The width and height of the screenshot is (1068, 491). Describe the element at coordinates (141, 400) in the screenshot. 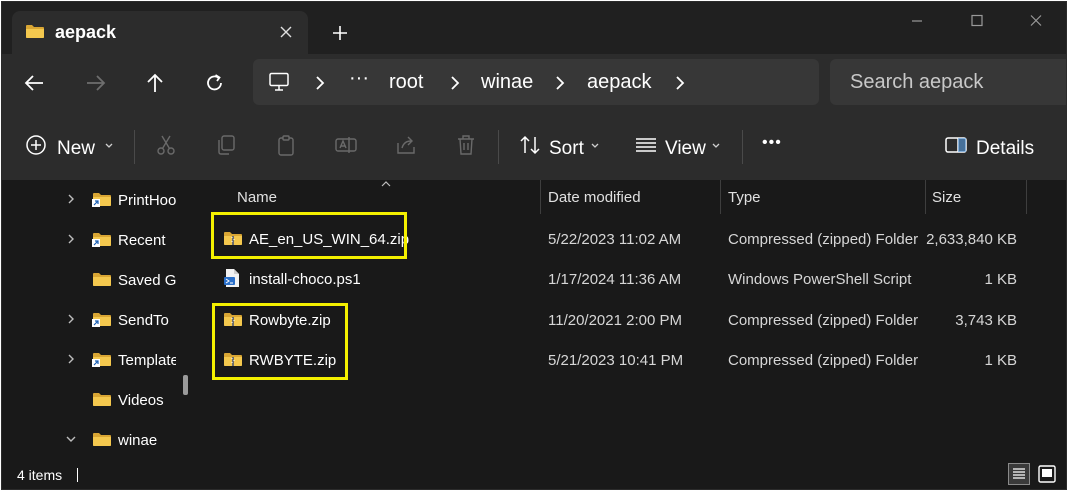

I see `tree-item-label: Videos` at that location.